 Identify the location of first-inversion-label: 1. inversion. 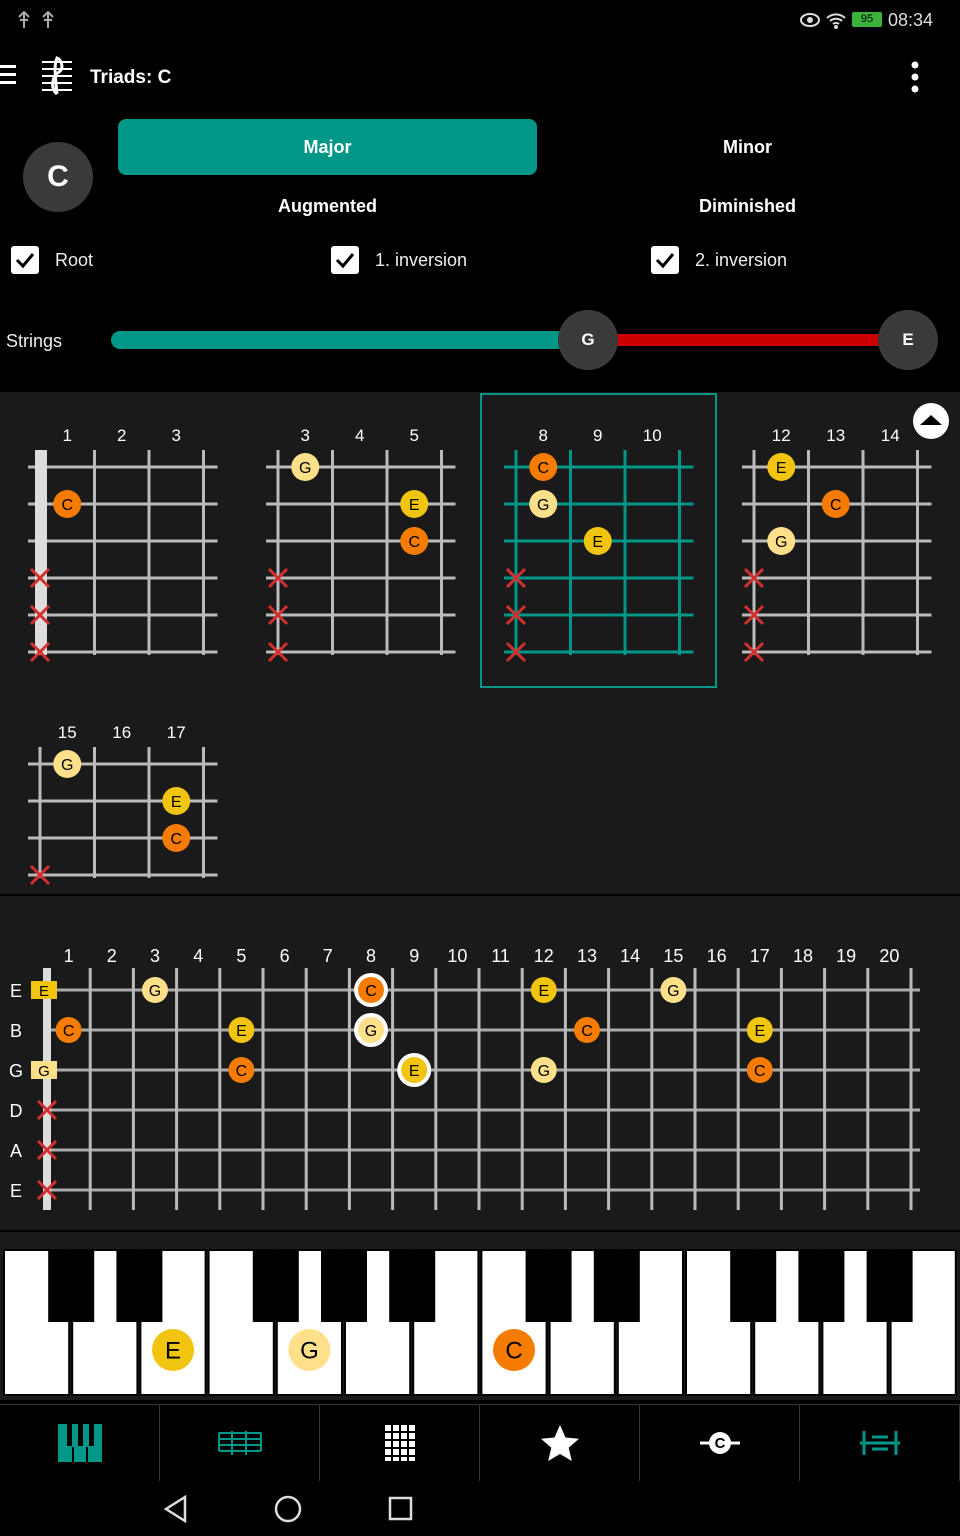
(421, 259).